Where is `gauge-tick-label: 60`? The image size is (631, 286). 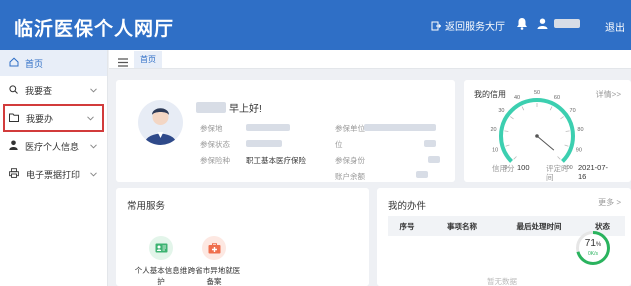 gauge-tick-label: 60 is located at coordinates (557, 98).